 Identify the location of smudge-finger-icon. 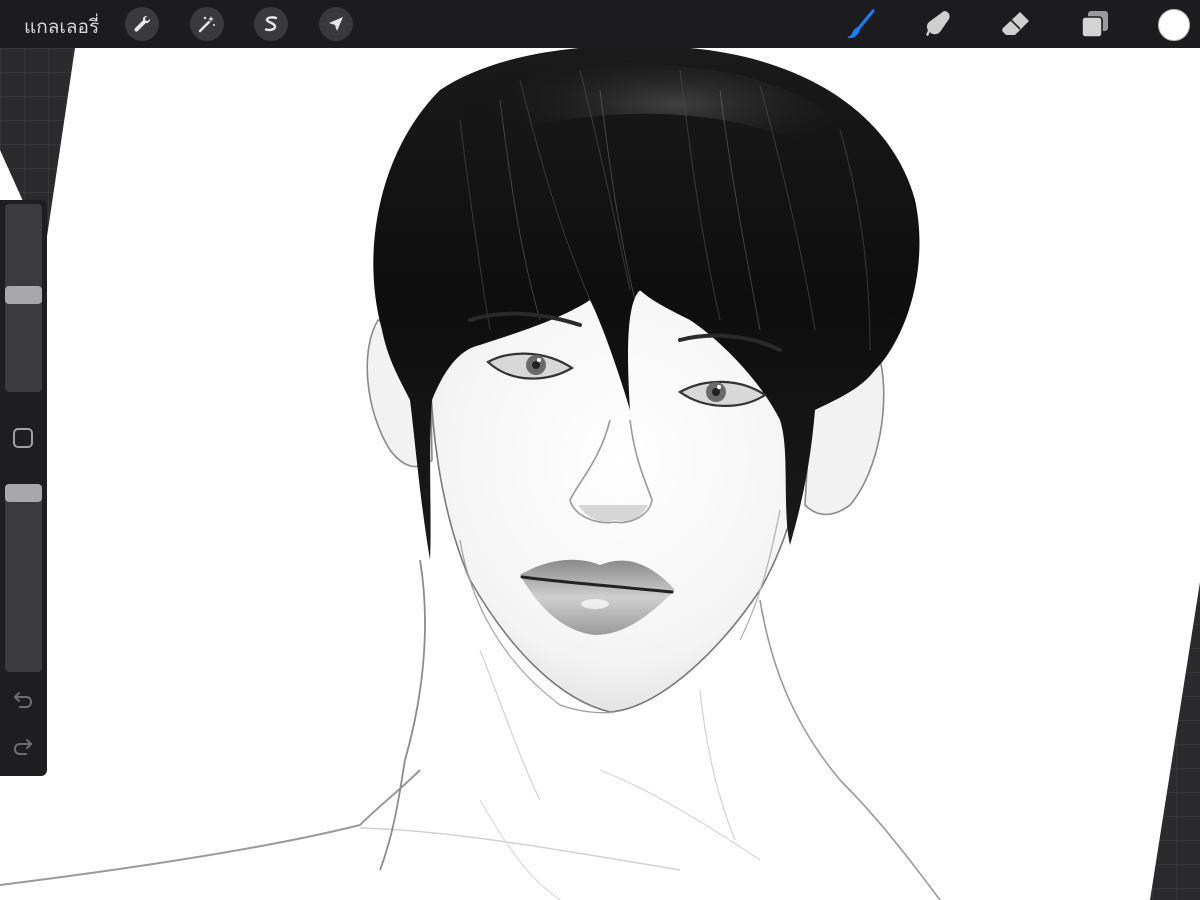
(938, 23).